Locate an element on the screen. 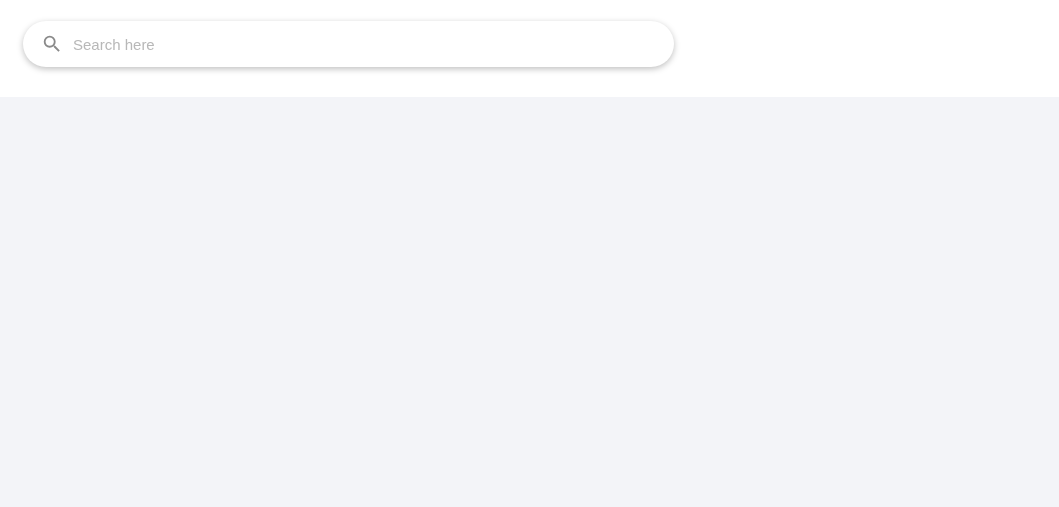 The image size is (1059, 507). search-bar: Search here is located at coordinates (348, 44).